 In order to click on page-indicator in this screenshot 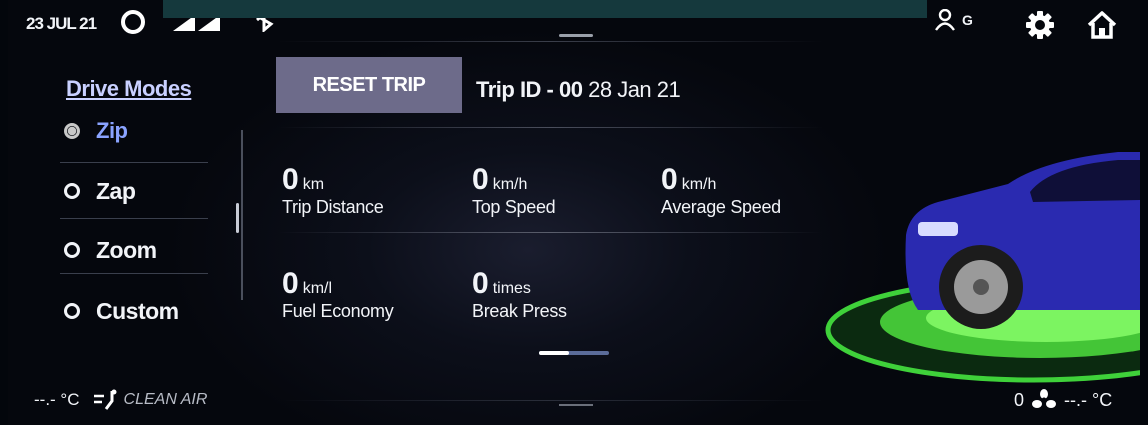, I will do `click(574, 353)`.